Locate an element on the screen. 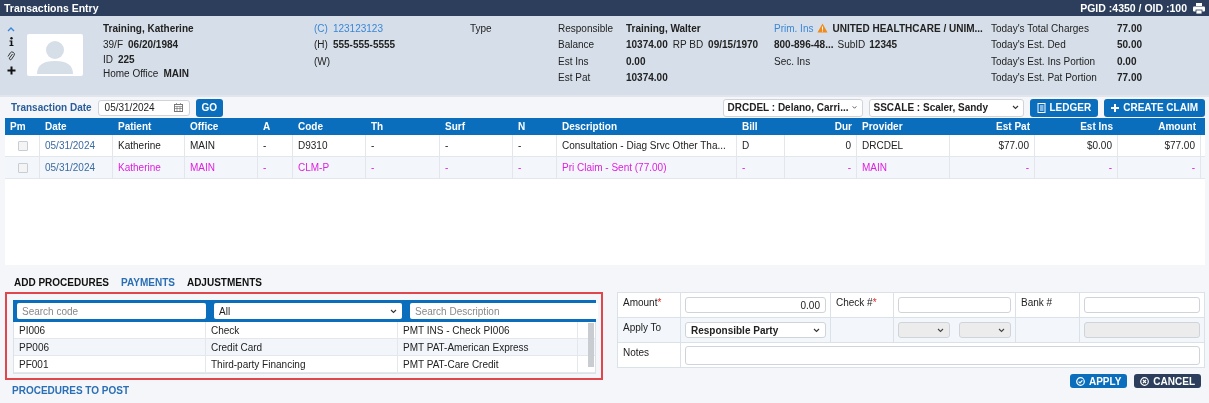  search-code-field: Search code is located at coordinates (111, 311).